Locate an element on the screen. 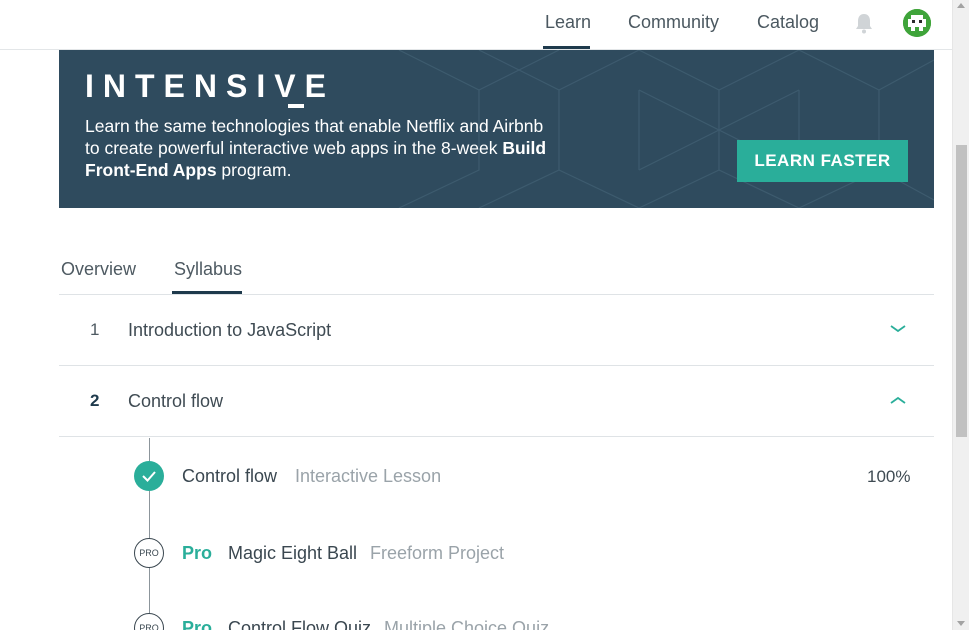  chevron-down-icon is located at coordinates (898, 329).